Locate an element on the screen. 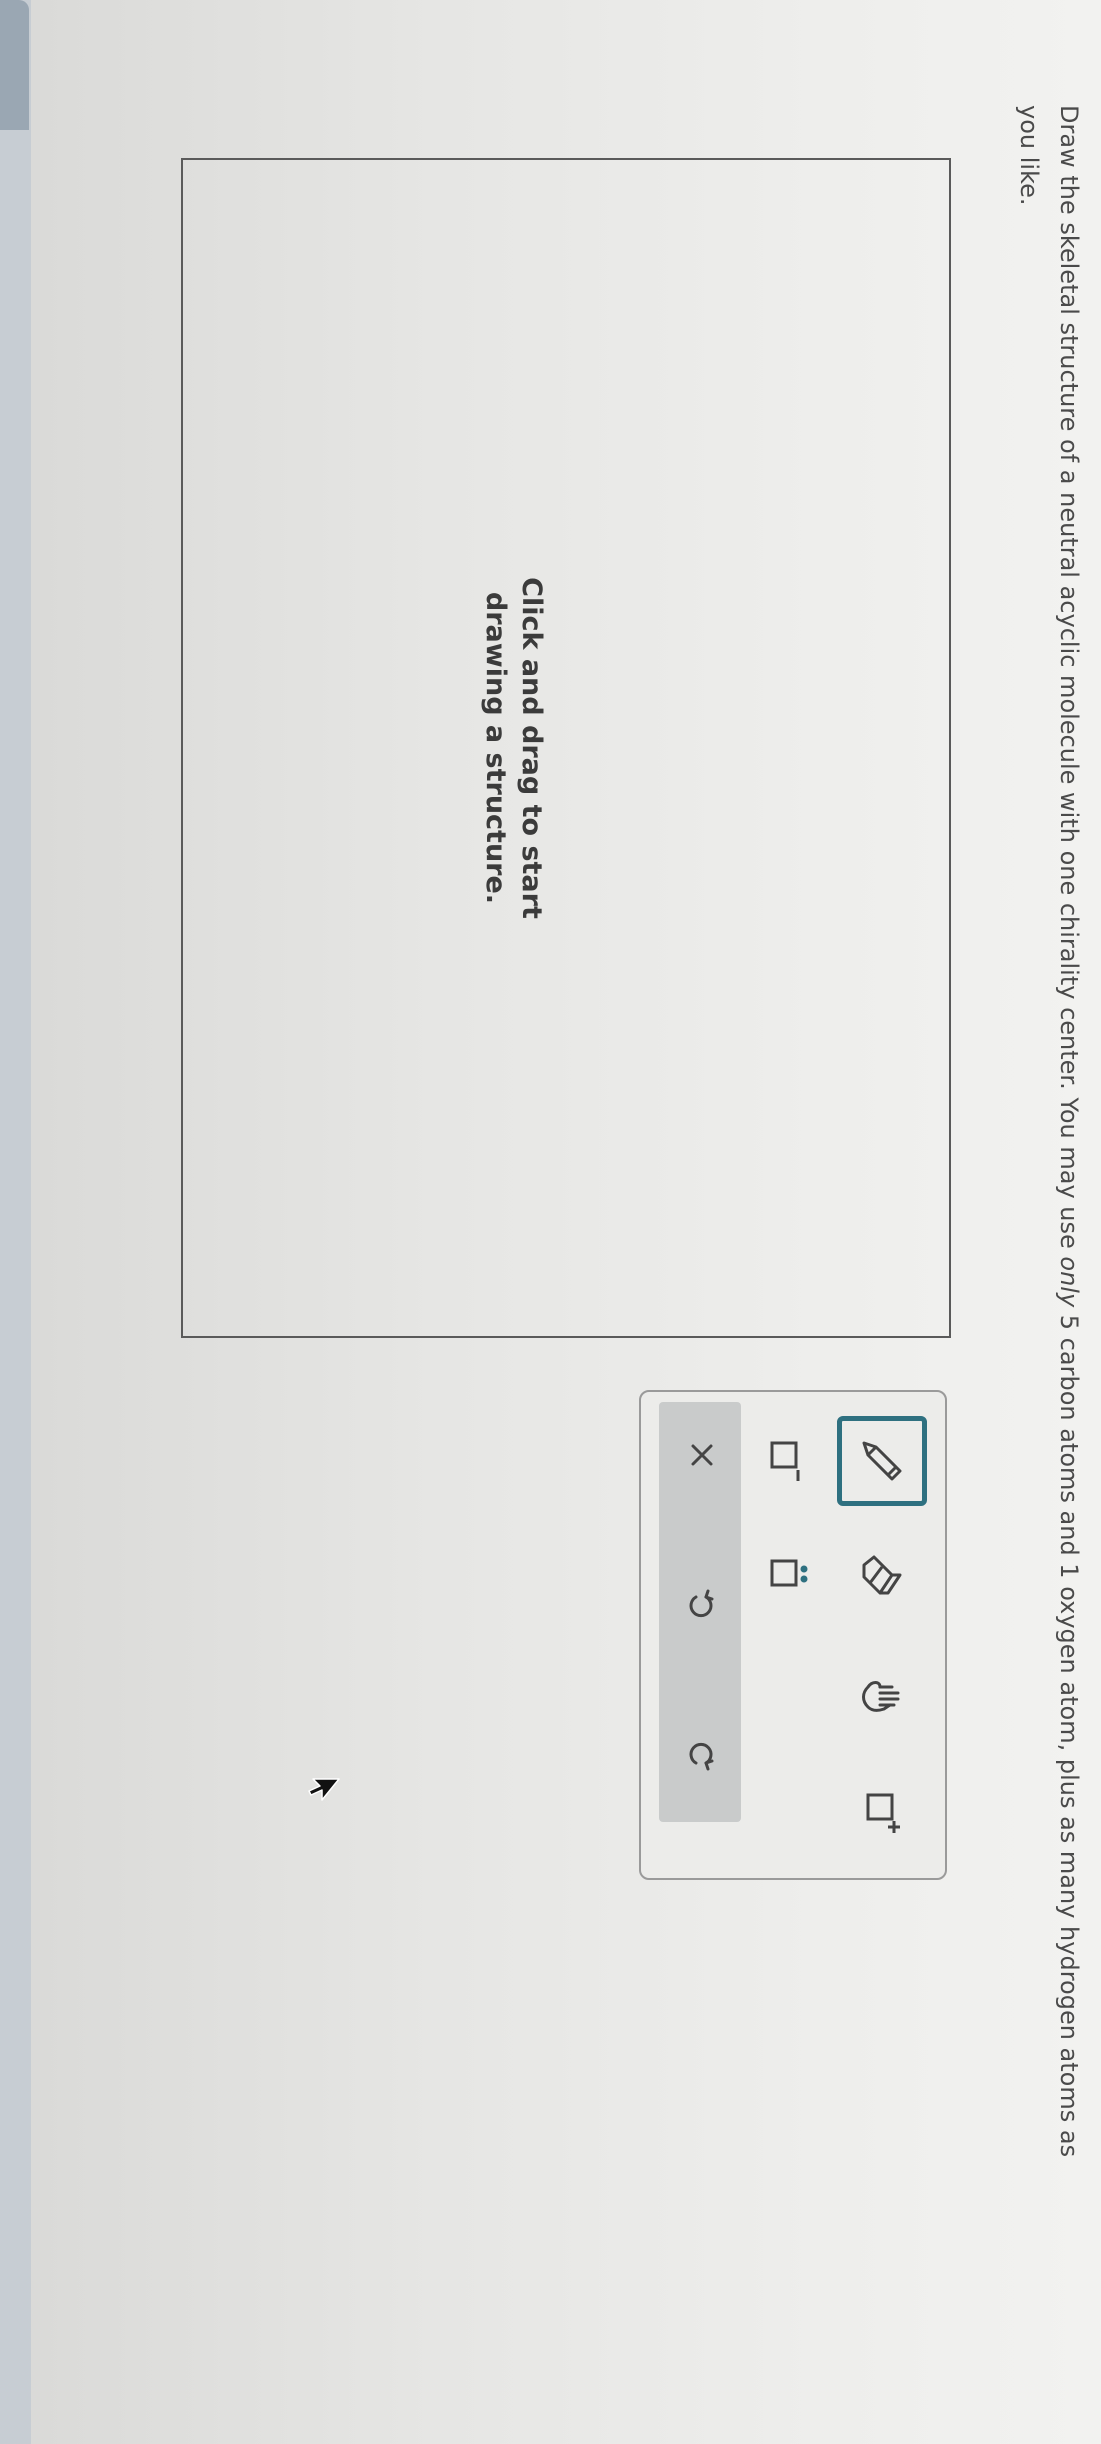 The height and width of the screenshot is (2444, 1101). eraser-tool-button is located at coordinates (882, 1577).